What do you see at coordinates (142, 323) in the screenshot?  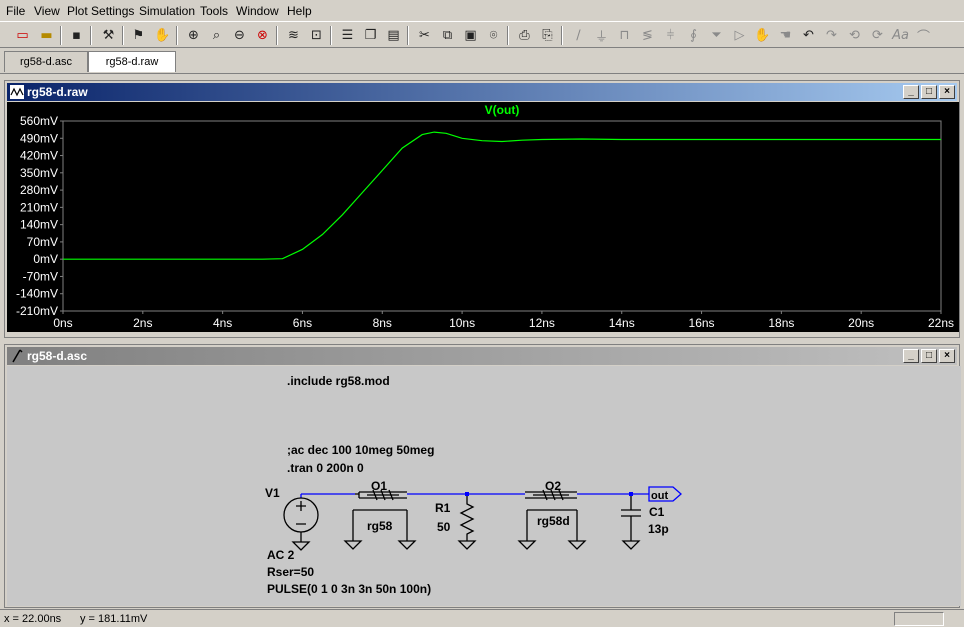 I see `x-tick-label: 2ns` at bounding box center [142, 323].